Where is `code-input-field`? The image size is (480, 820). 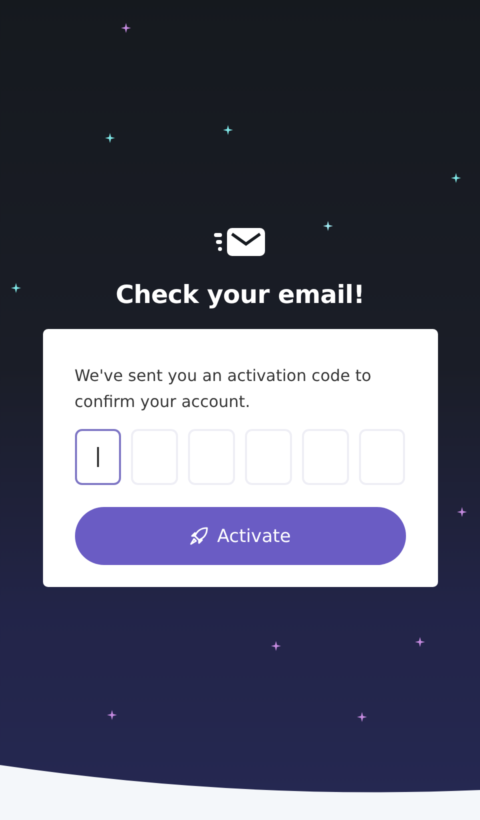
code-input-field is located at coordinates (98, 457).